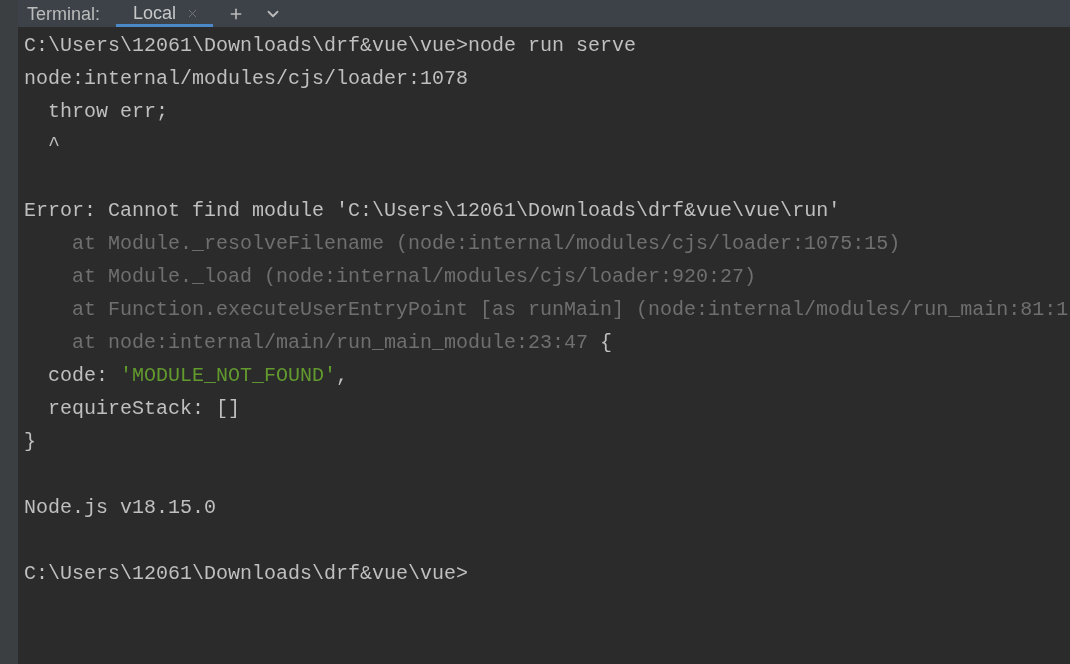  What do you see at coordinates (54, 144) in the screenshot?
I see `output-line: ^` at bounding box center [54, 144].